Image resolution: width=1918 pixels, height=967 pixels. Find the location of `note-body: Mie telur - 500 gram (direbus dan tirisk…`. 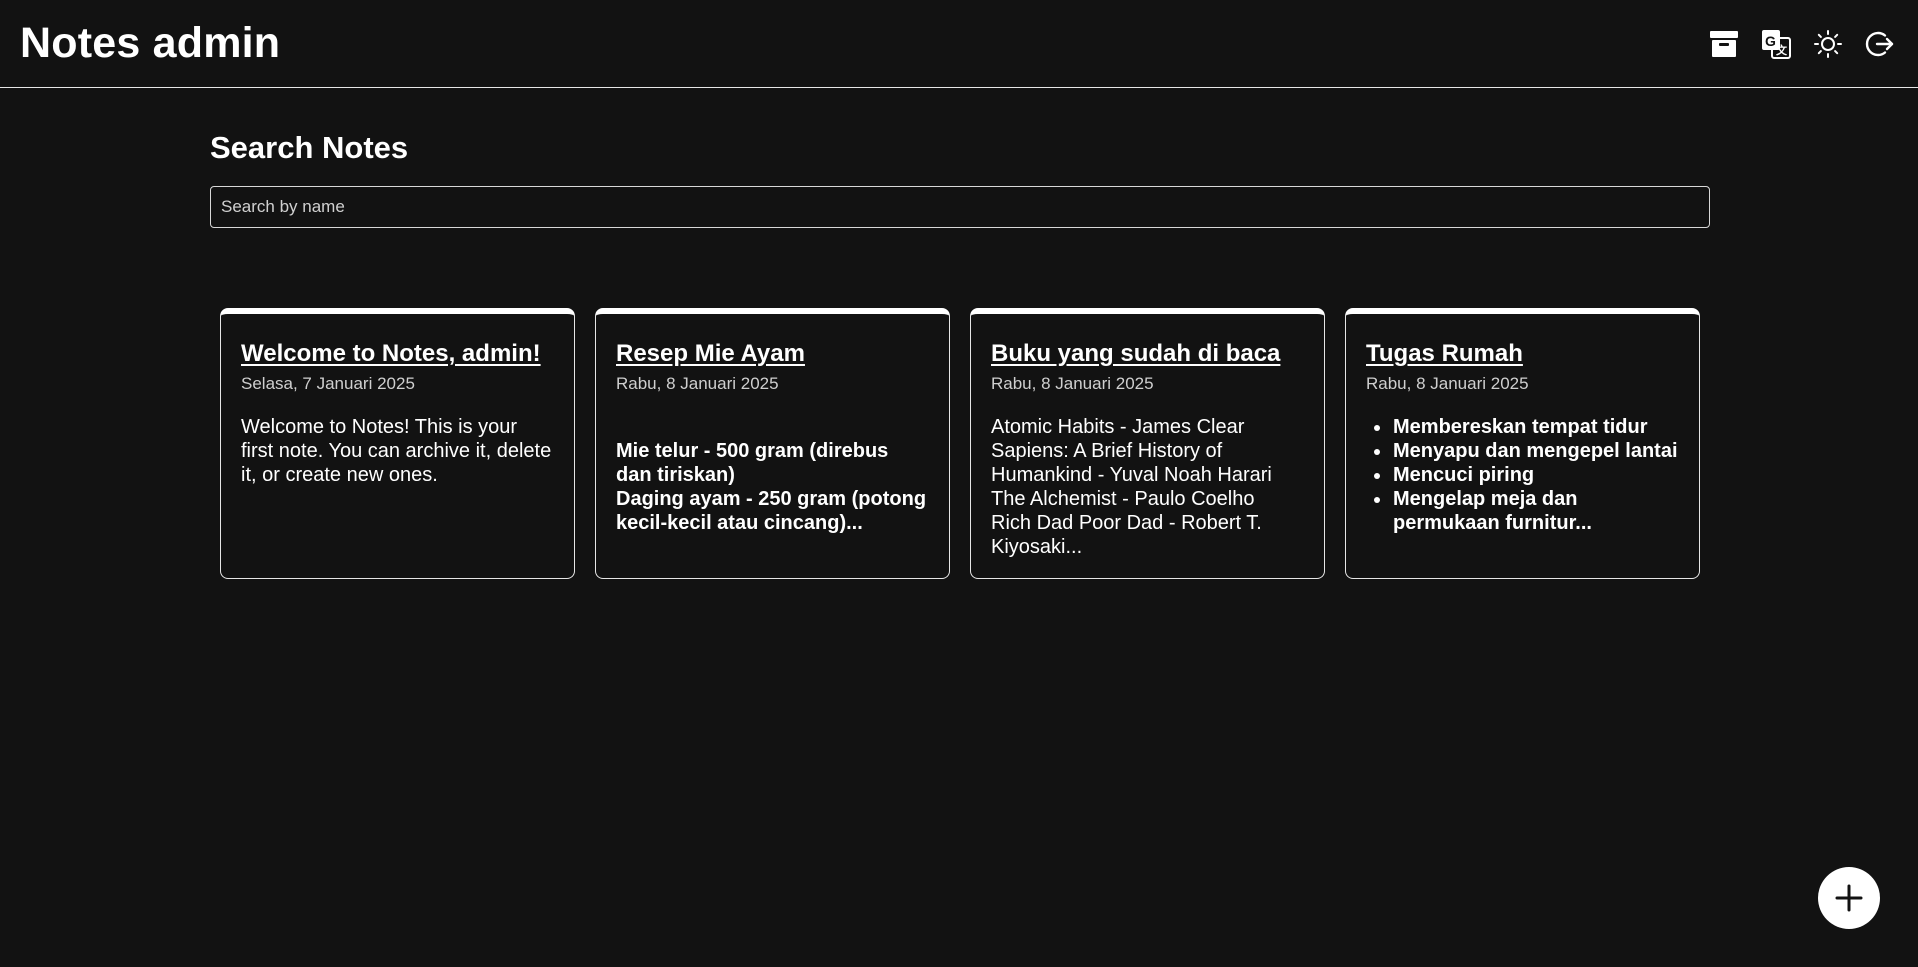

note-body: Mie telur - 500 gram (direbus dan tirisk… is located at coordinates (772, 475).